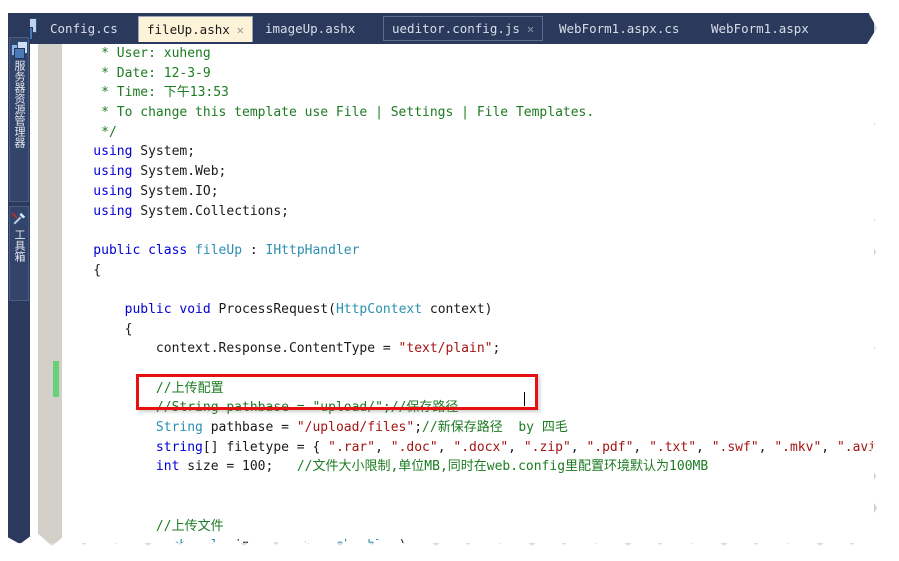 The image size is (899, 561). I want to click on editor-tab-label: WebForm1.aspx, so click(760, 28).